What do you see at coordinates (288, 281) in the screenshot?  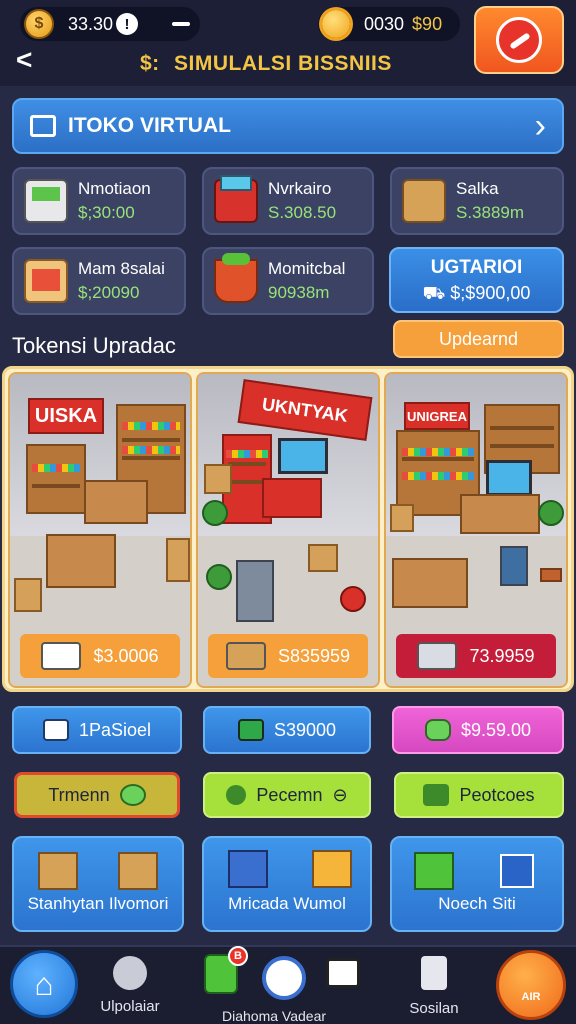 I see `stat-card-produce: Momitcbal 90938m` at bounding box center [288, 281].